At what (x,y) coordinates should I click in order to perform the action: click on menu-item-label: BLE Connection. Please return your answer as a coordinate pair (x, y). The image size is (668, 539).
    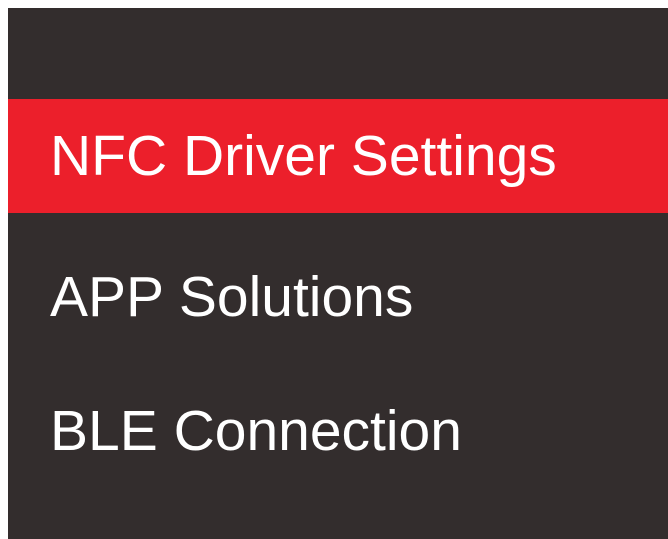
    Looking at the image, I should click on (256, 430).